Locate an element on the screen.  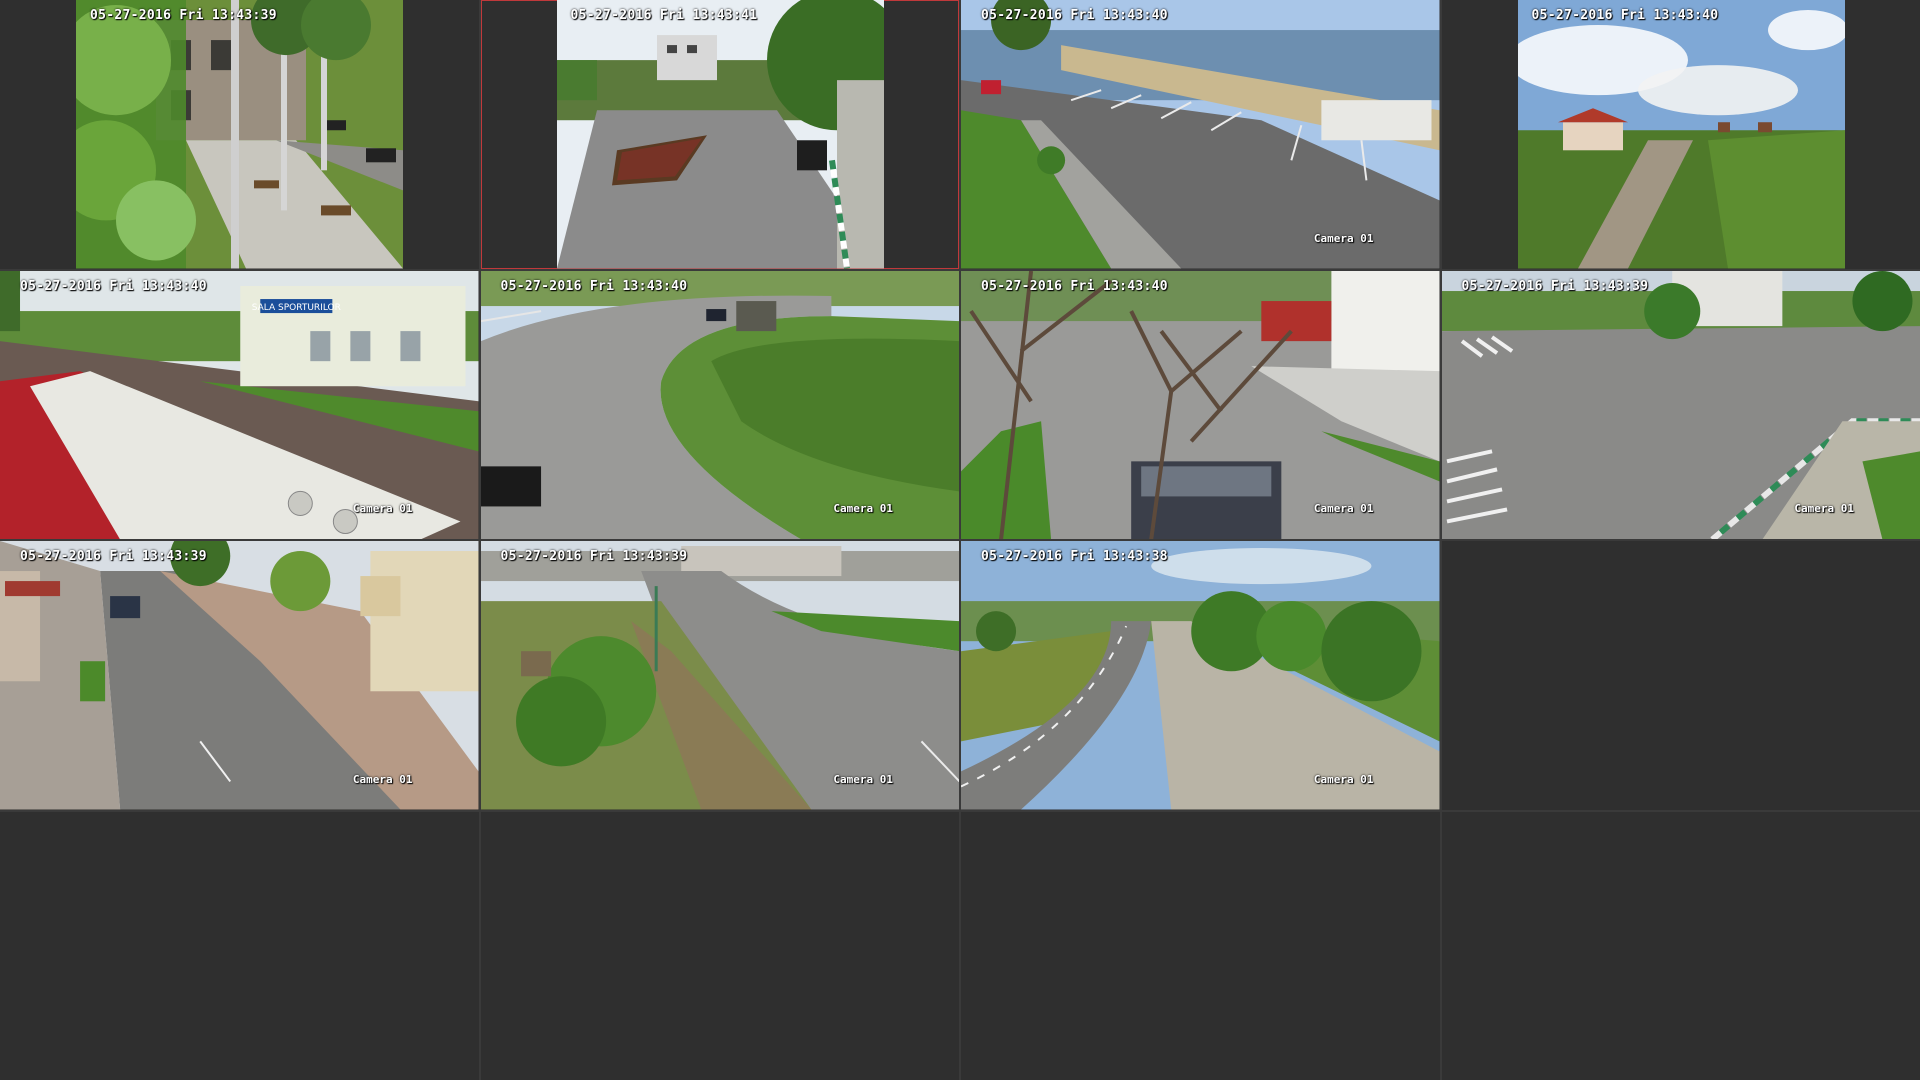
camera-tile-13-empty is located at coordinates (239, 945).